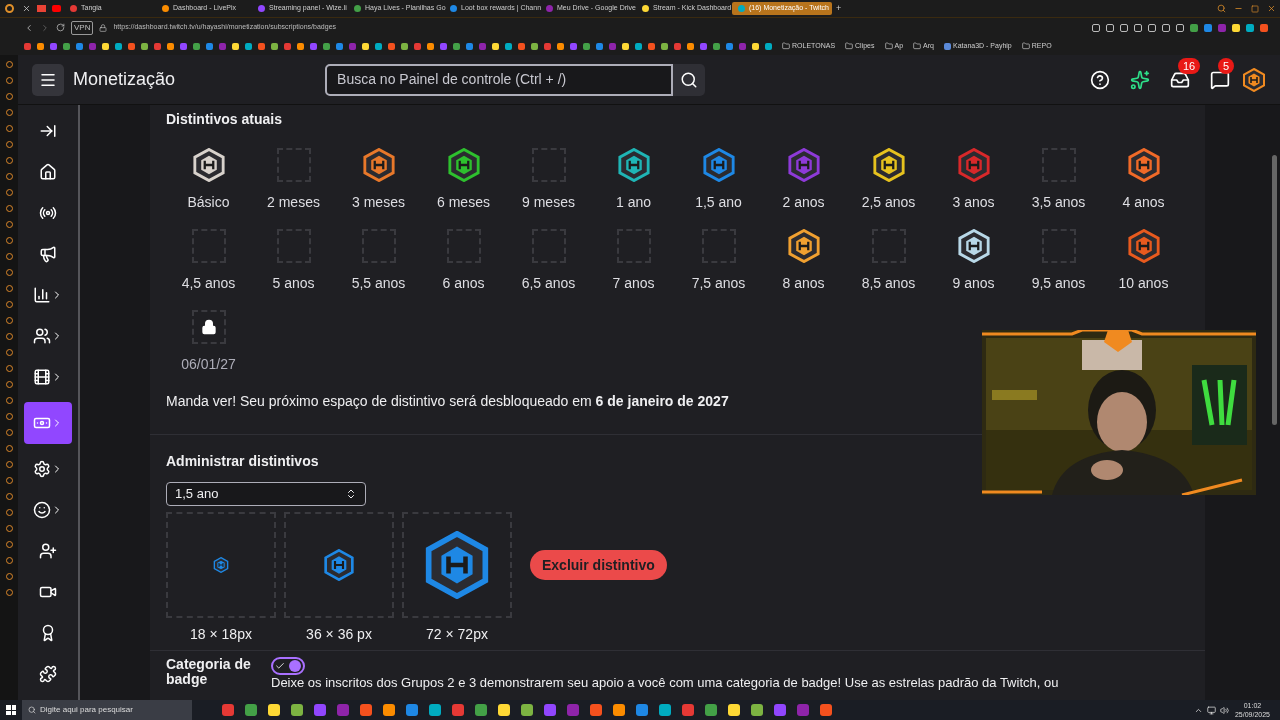 The width and height of the screenshot is (1280, 720). What do you see at coordinates (243, 461) in the screenshot?
I see `section-title: Administrar distintivos` at bounding box center [243, 461].